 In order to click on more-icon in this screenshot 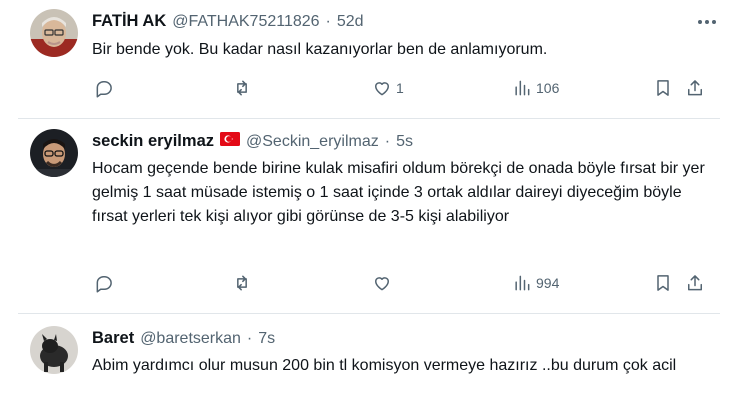, I will do `click(707, 22)`.